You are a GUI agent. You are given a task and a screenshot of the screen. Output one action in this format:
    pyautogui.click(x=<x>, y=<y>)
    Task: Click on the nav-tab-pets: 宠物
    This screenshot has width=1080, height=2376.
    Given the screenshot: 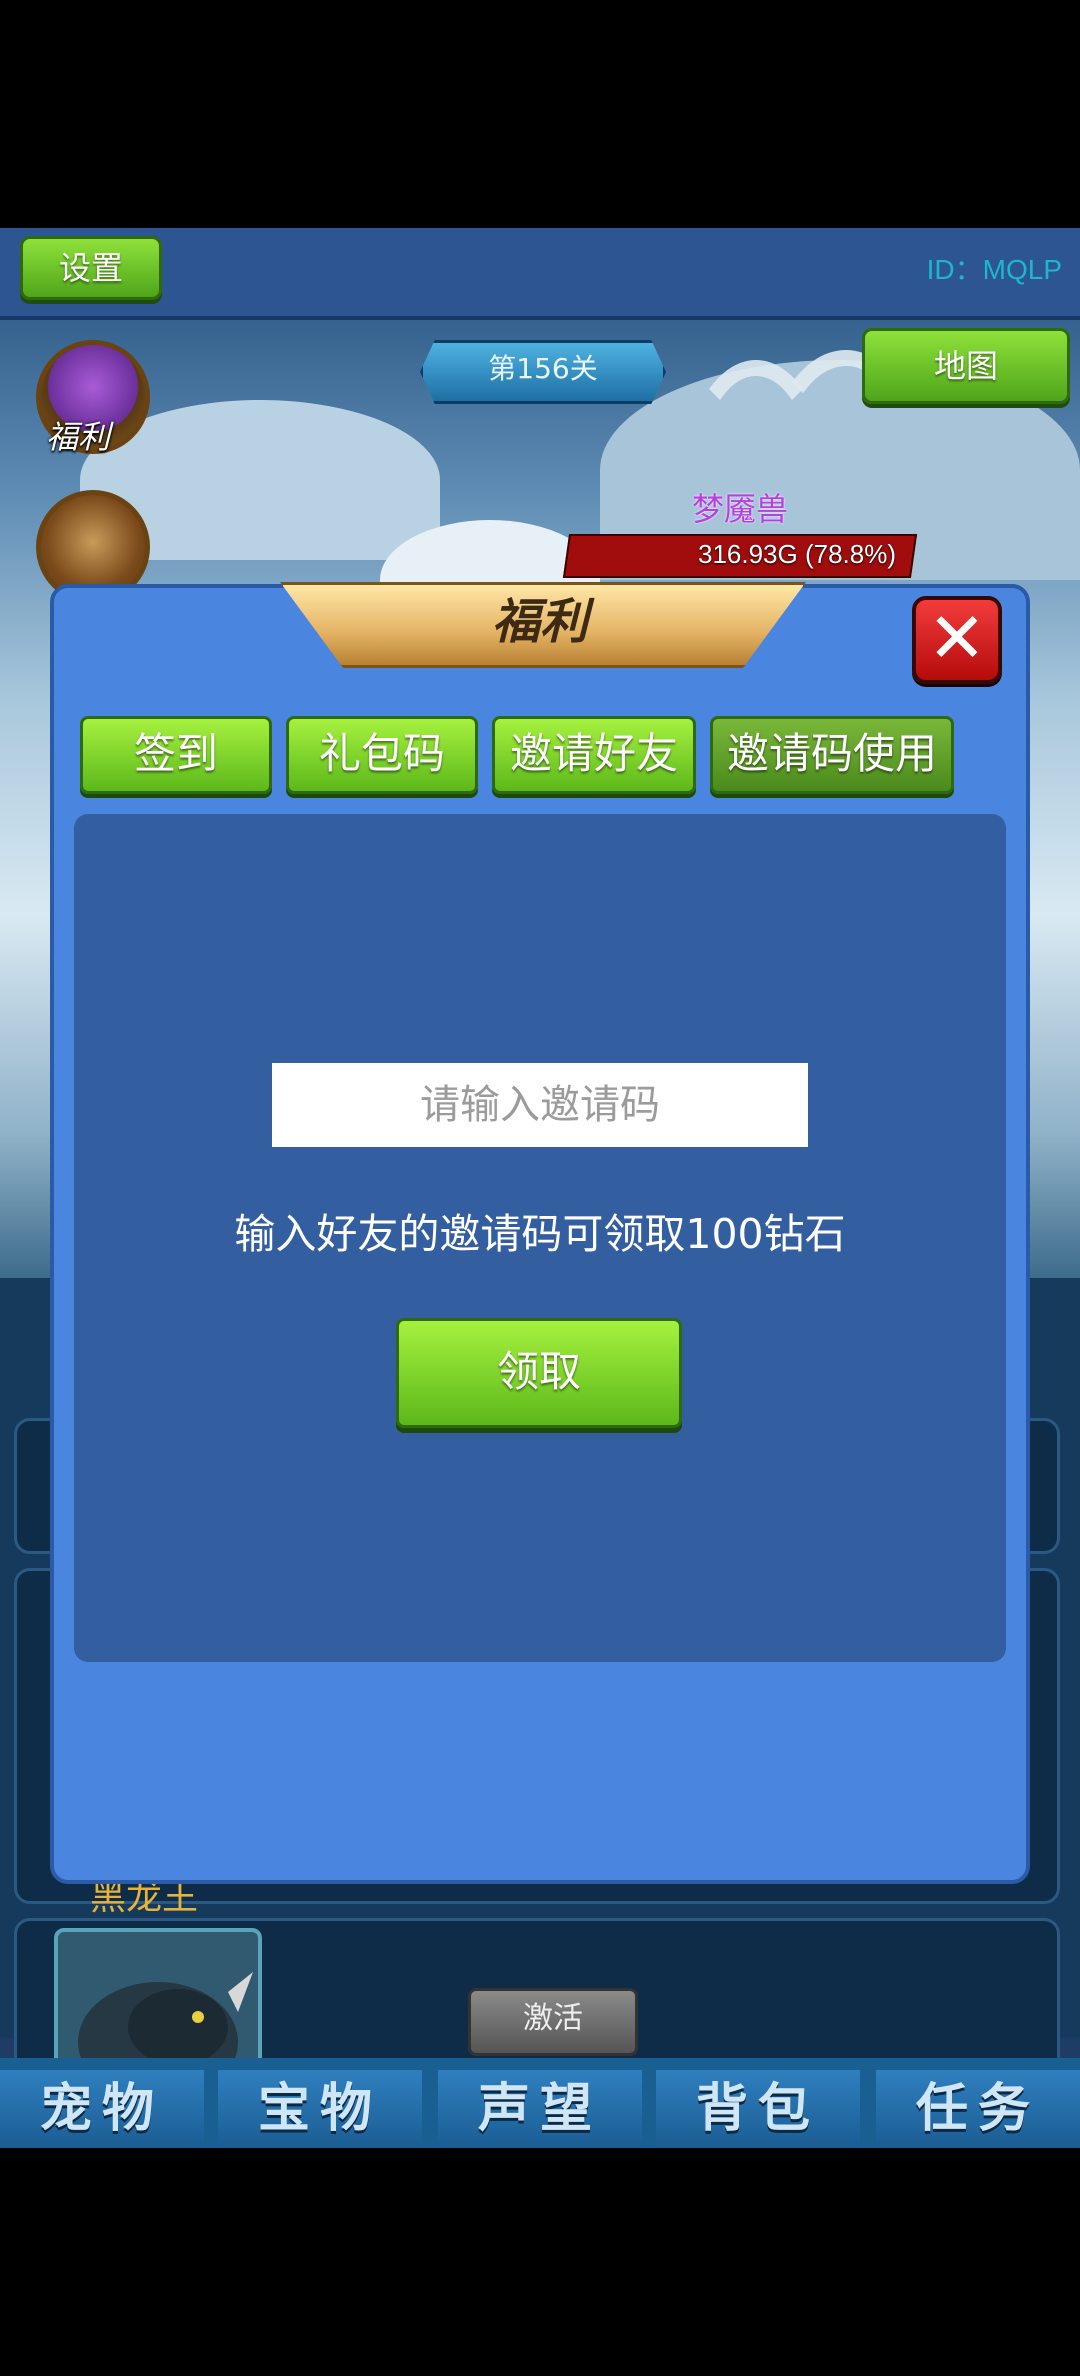 What is the action you would take?
    pyautogui.click(x=102, y=2109)
    